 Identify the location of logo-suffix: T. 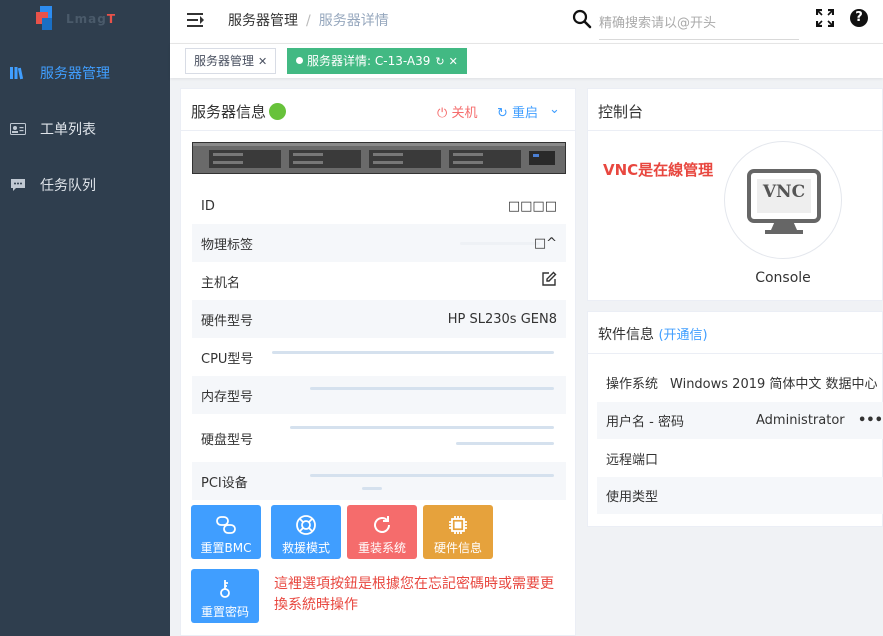
(111, 19).